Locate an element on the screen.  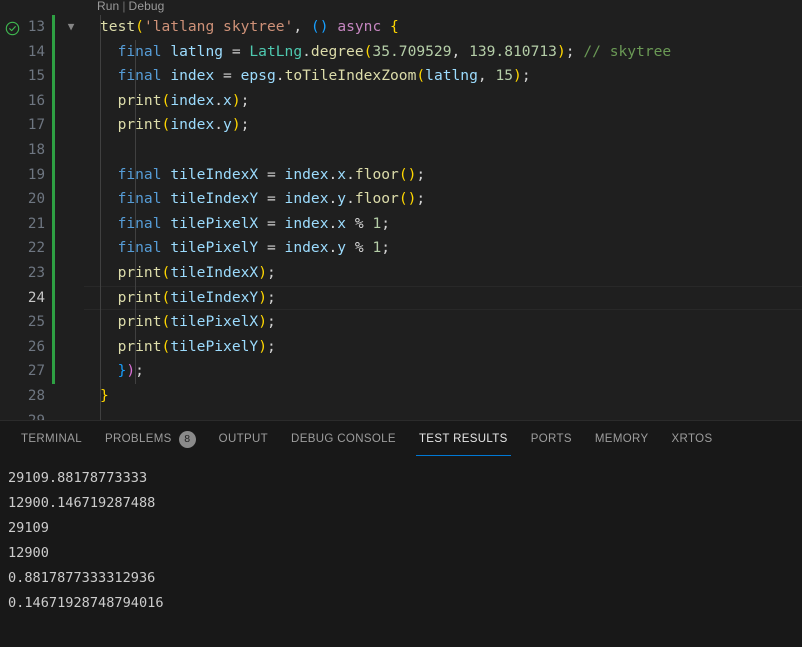
codelens-debug-link: Debug is located at coordinates (147, 6).